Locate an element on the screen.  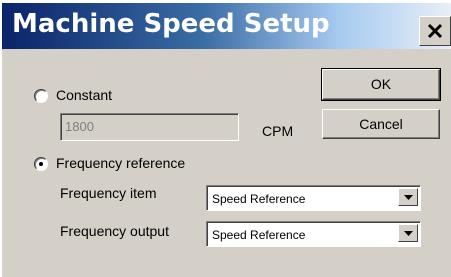
constant-radio is located at coordinates (41, 96).